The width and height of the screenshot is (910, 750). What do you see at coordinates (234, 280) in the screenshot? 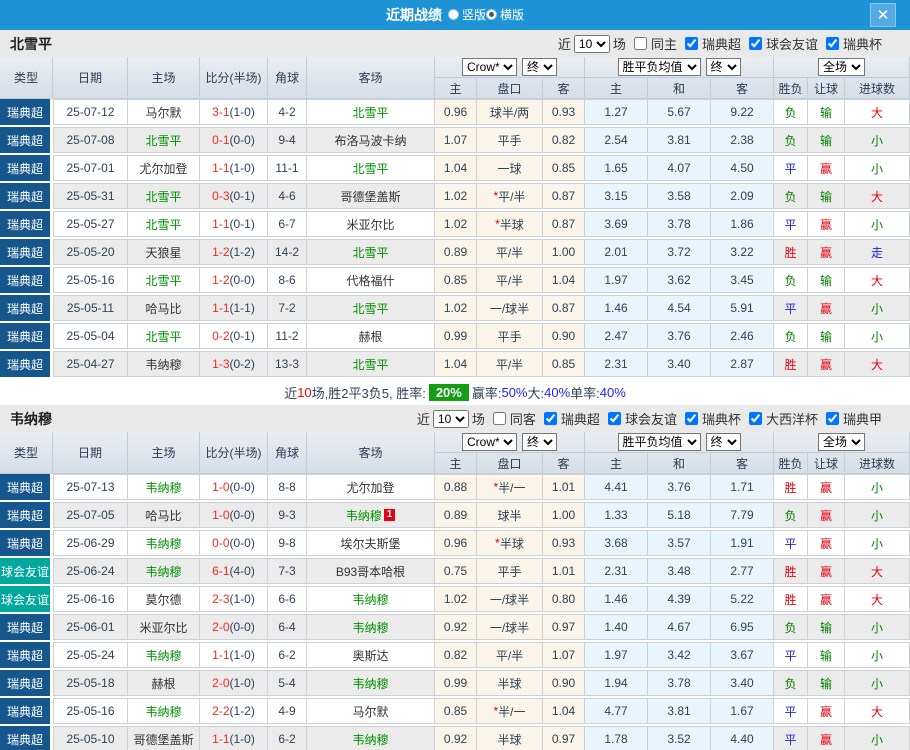
I see `score-cell: 1-2 (0-0)` at bounding box center [234, 280].